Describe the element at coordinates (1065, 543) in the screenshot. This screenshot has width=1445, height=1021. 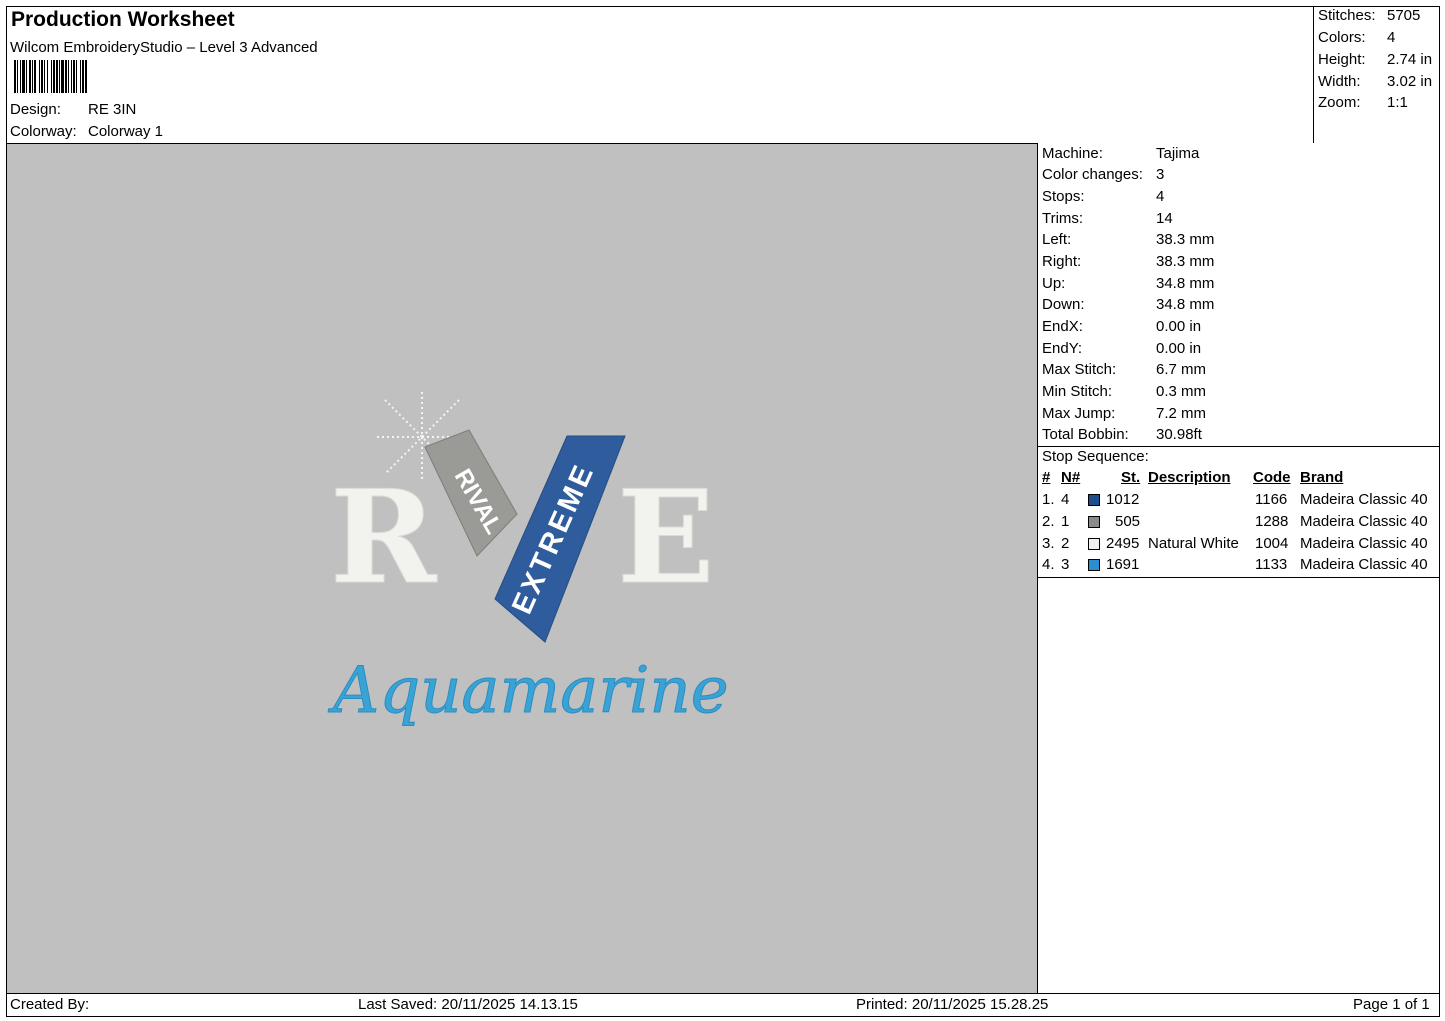
I see `row-needle: 2` at that location.